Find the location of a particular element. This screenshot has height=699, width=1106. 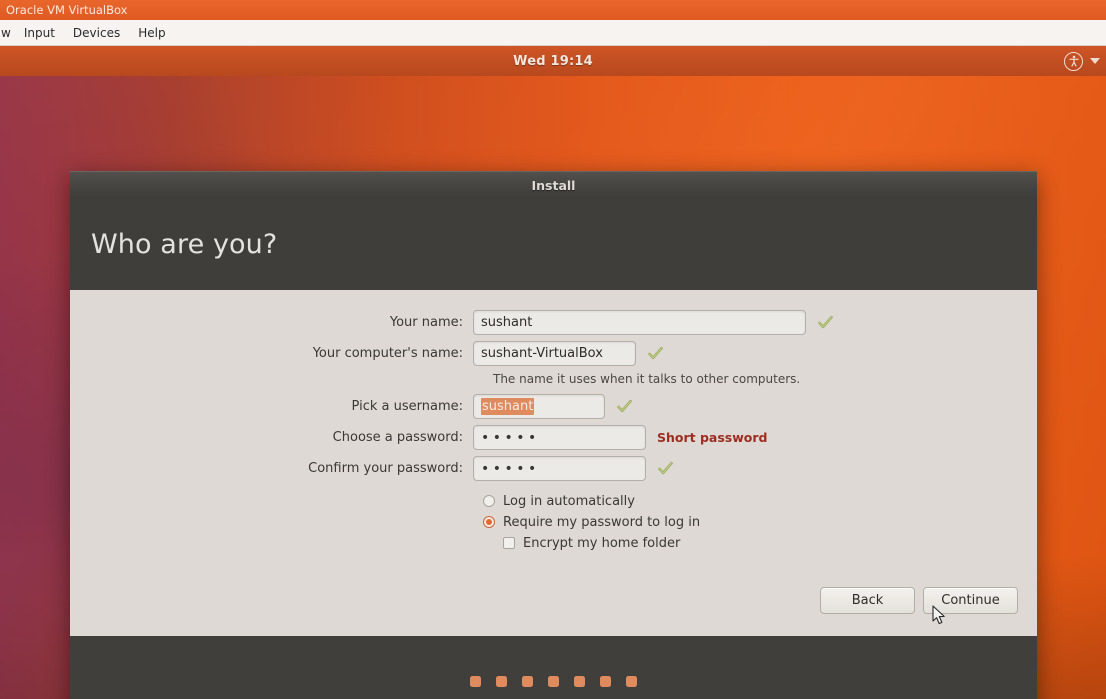

hint-spacer is located at coordinates (276, 379).